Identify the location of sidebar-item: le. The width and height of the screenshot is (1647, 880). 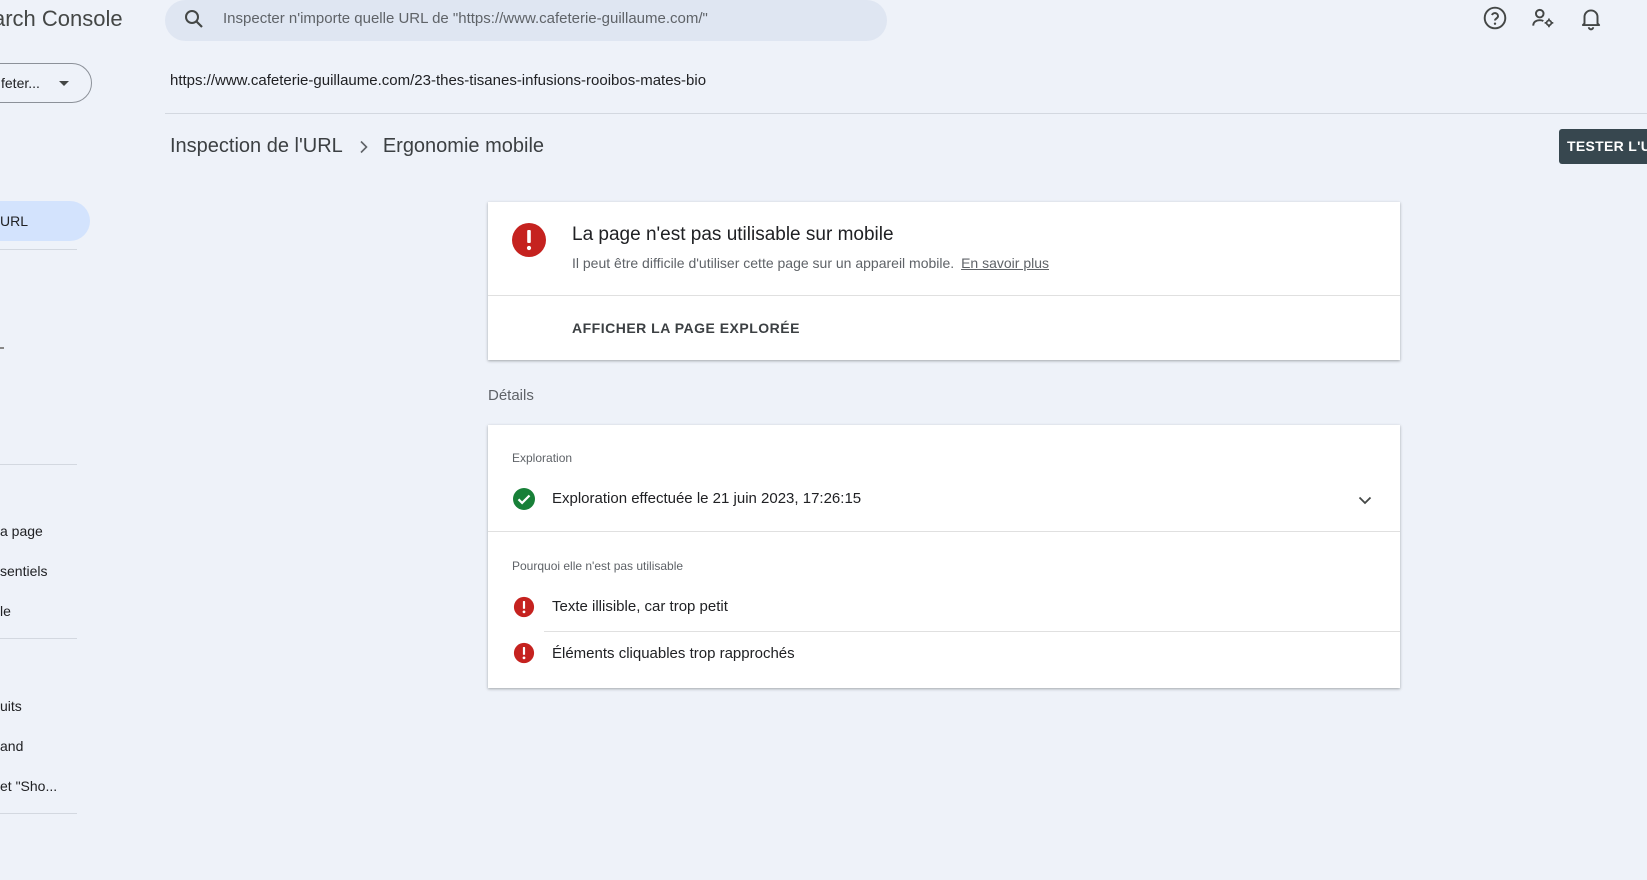
(5, 611).